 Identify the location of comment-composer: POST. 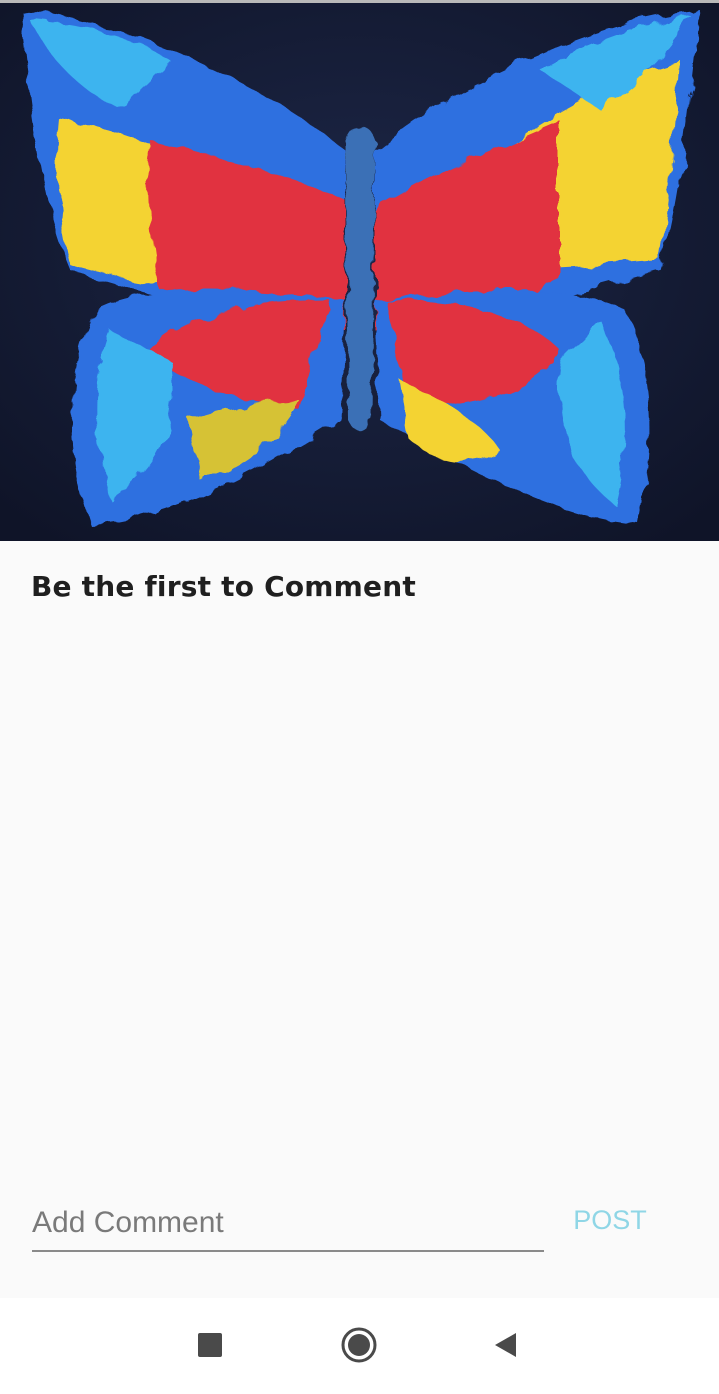
(359, 1239).